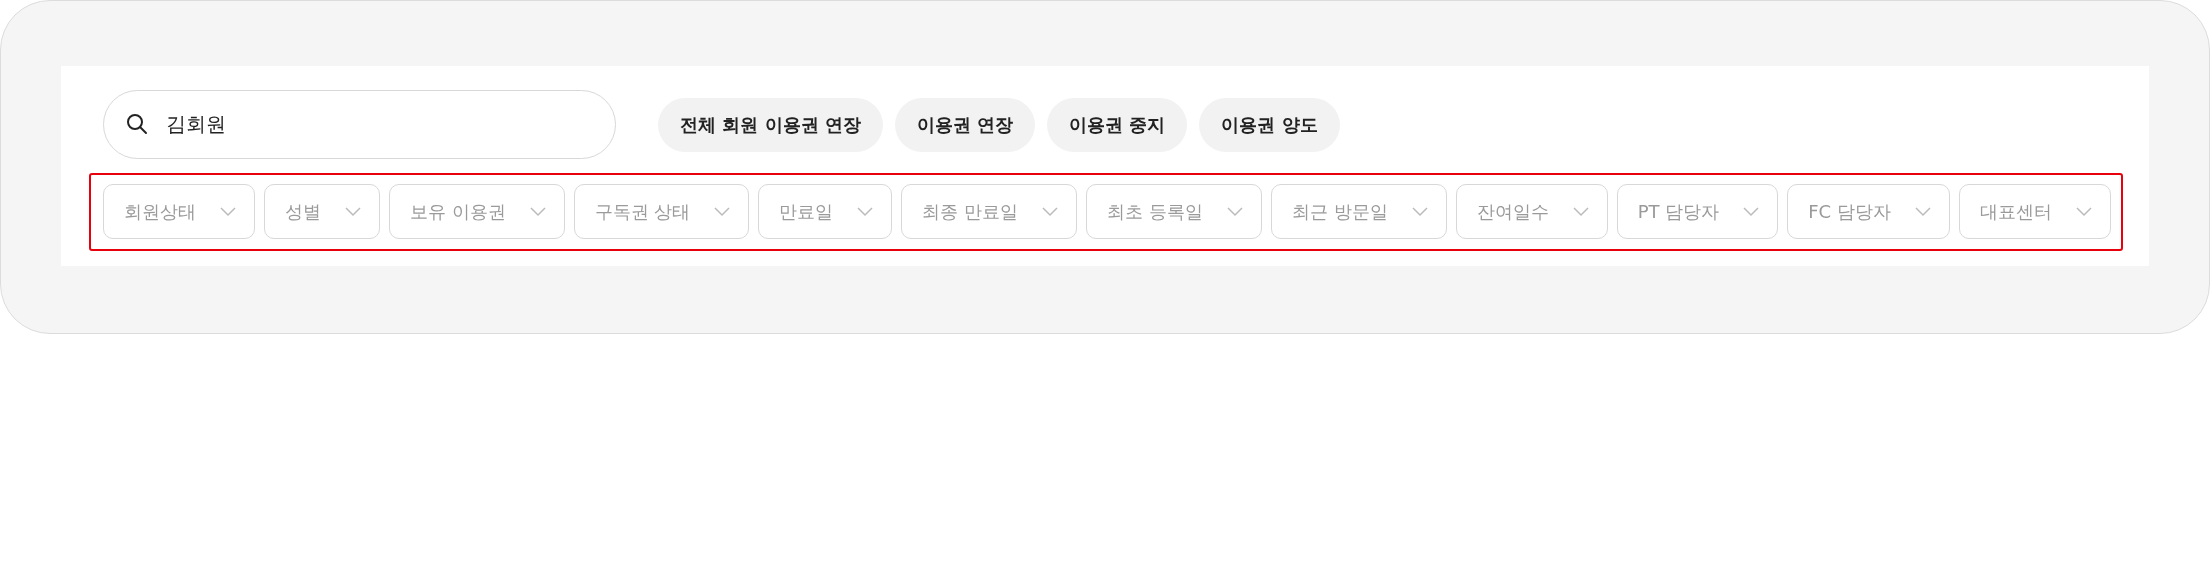 The width and height of the screenshot is (2210, 569). What do you see at coordinates (179, 211) in the screenshot?
I see `filter-dropdown: 회원상태` at bounding box center [179, 211].